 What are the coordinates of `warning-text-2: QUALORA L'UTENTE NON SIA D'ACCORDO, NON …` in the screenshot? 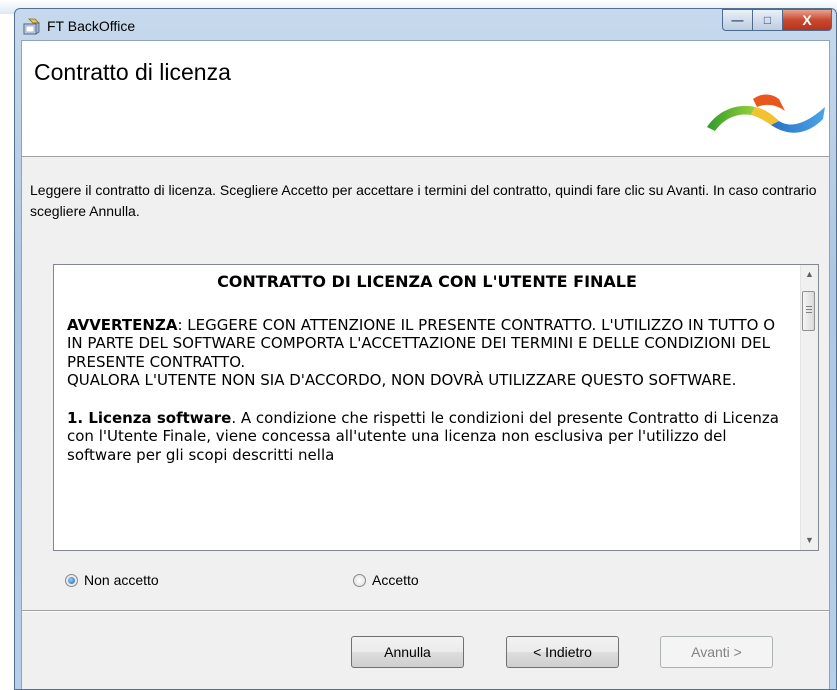 It's located at (402, 380).